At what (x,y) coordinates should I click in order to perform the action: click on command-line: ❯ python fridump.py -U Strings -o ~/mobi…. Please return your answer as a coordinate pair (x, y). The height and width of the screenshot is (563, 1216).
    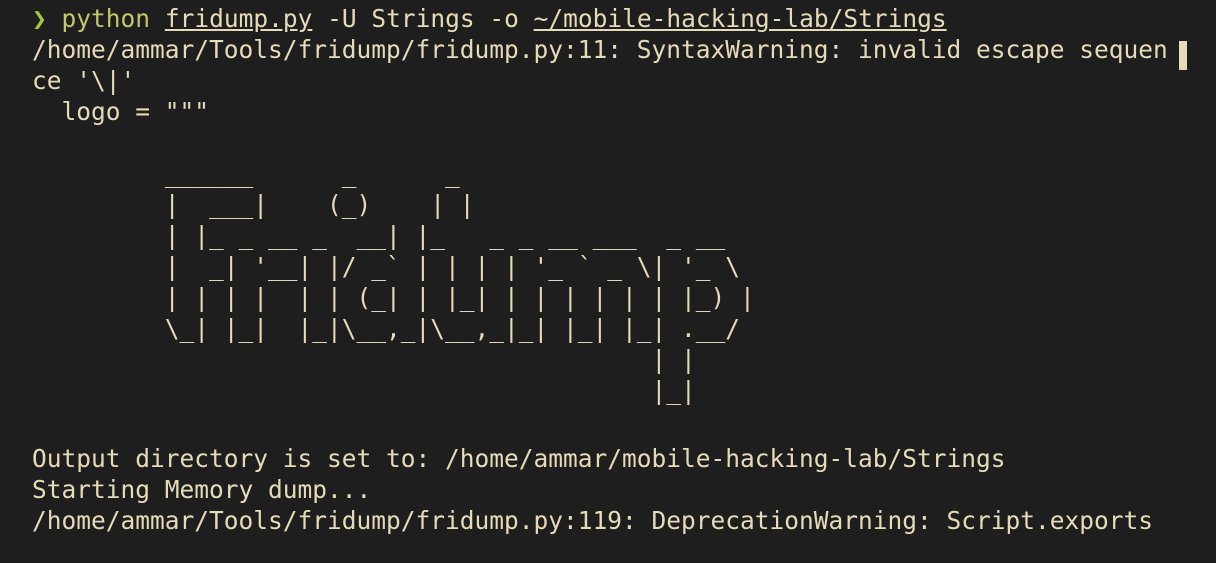
    Looking at the image, I should click on (489, 18).